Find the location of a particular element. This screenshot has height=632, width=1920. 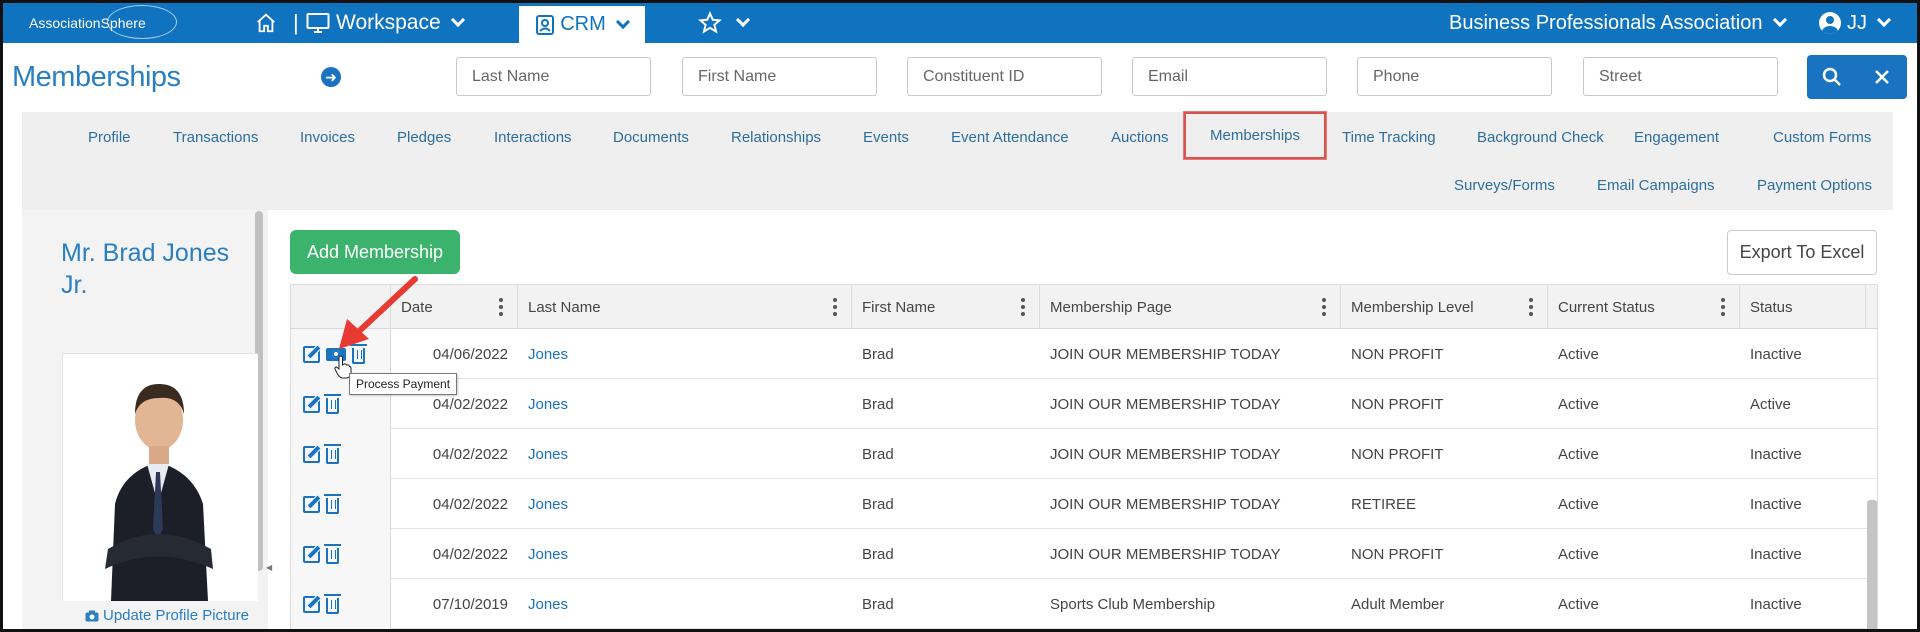

user-menu: JJ is located at coordinates (1855, 23).